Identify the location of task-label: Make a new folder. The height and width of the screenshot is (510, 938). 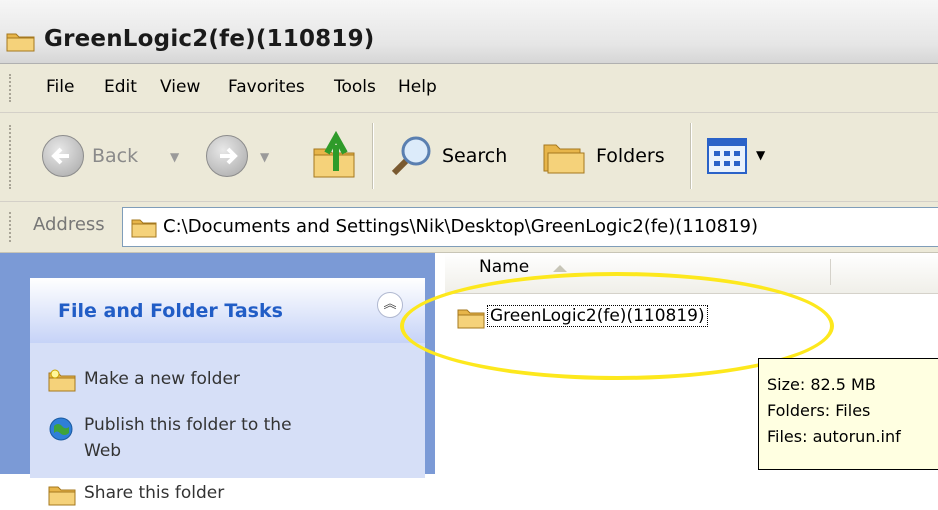
(162, 379).